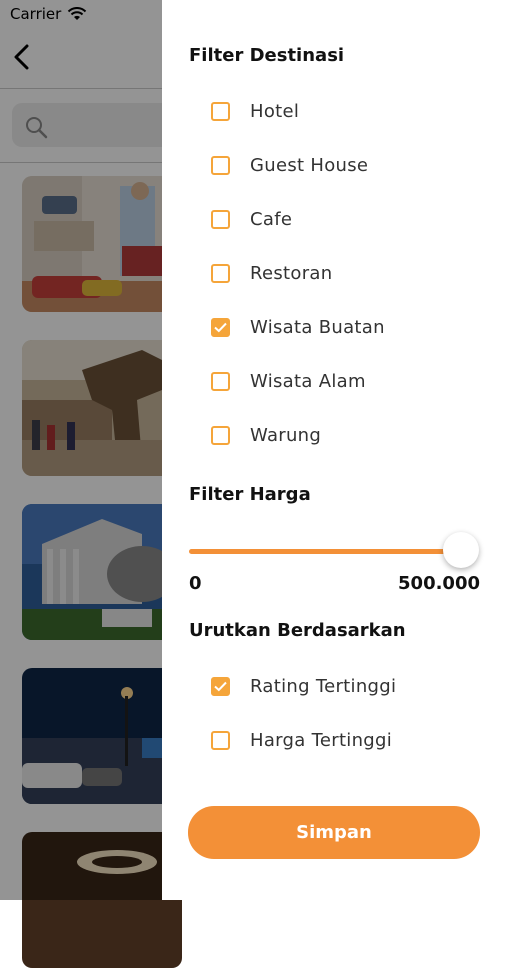 The height and width of the screenshot is (968, 507). What do you see at coordinates (275, 111) in the screenshot?
I see `option-label: Hotel` at bounding box center [275, 111].